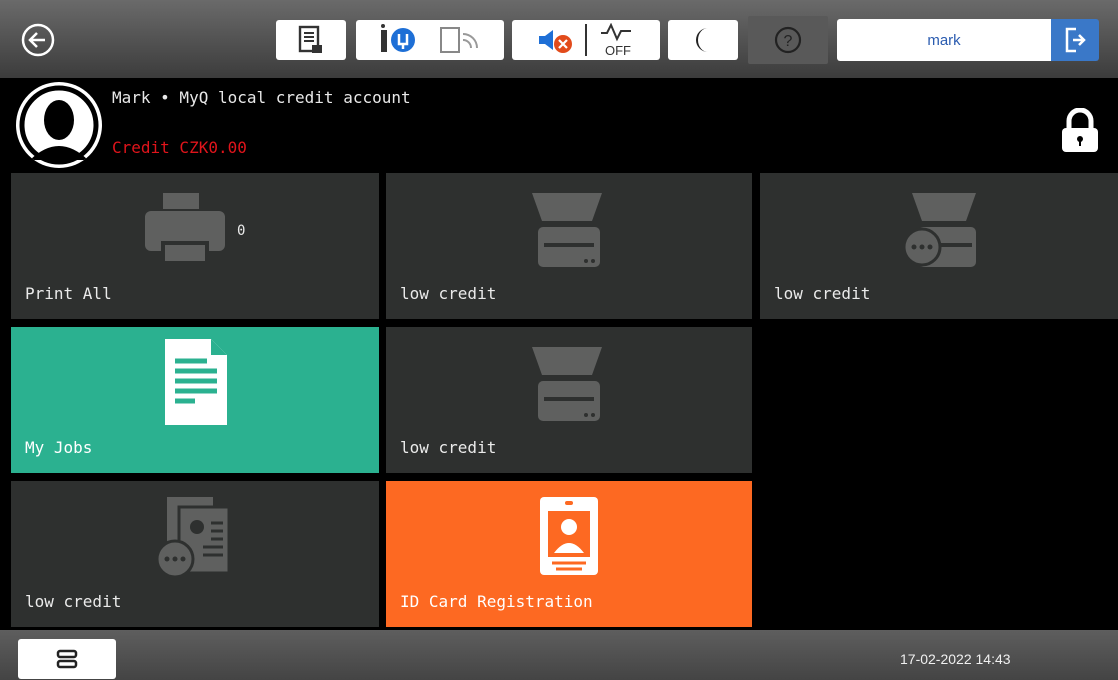  I want to click on document-icon, so click(310, 39).